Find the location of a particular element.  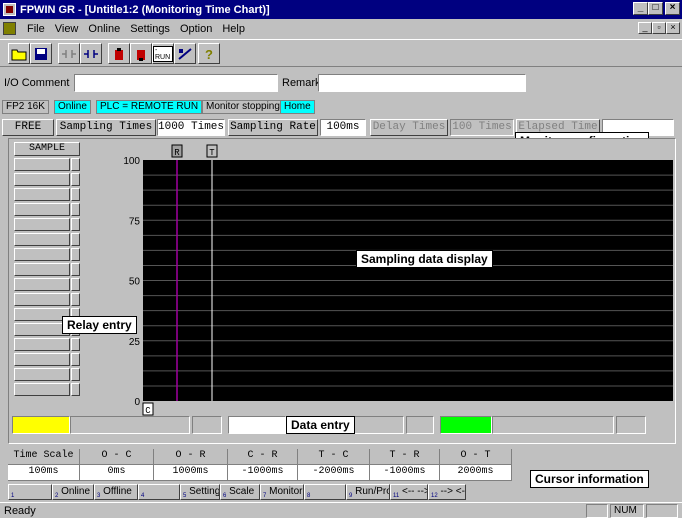

menu-file: File is located at coordinates (36, 29).